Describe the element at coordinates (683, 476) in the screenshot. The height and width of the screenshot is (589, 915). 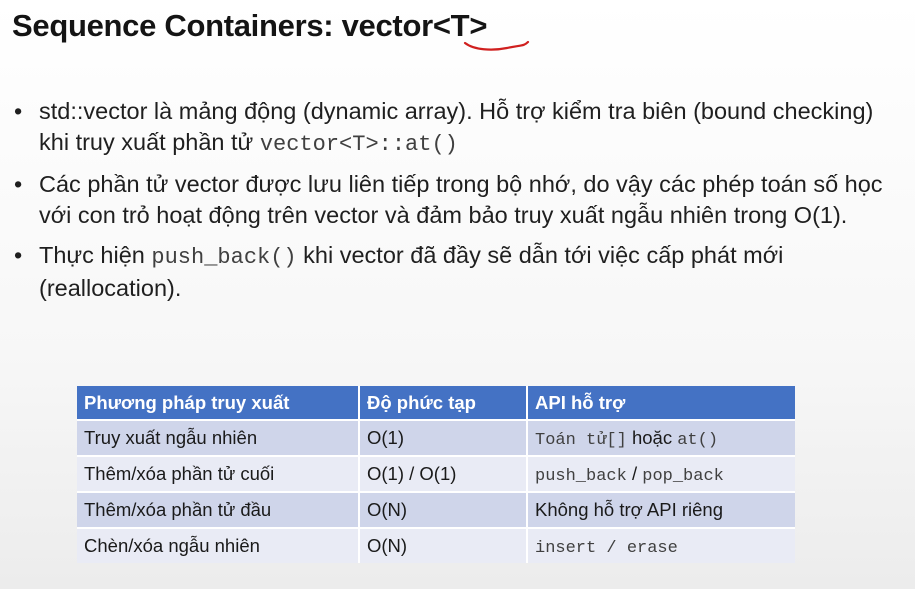
I see `api-code: pop_back` at that location.